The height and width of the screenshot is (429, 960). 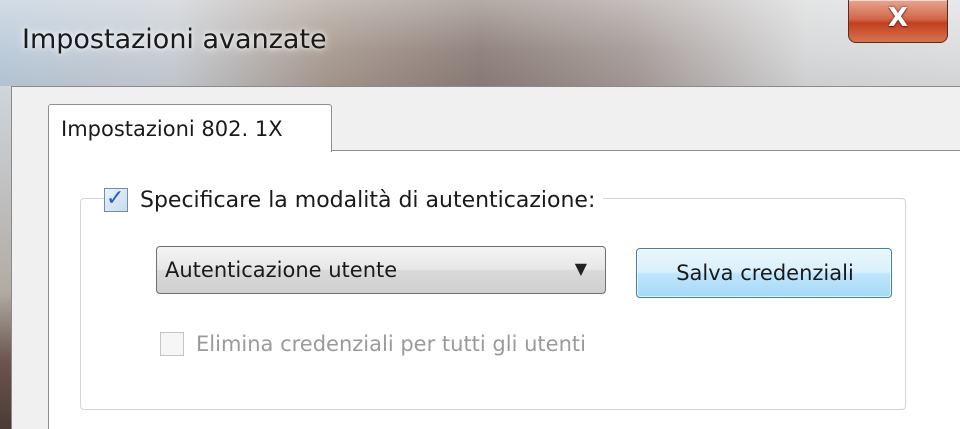 I want to click on save-credentials-button: Salva credenziali, so click(x=764, y=273).